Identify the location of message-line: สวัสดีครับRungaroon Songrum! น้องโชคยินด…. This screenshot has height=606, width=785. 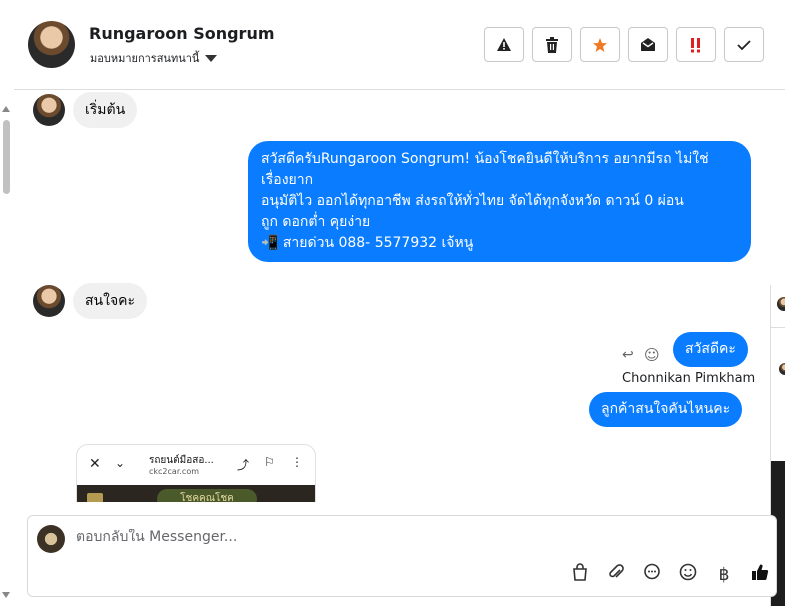
(485, 159).